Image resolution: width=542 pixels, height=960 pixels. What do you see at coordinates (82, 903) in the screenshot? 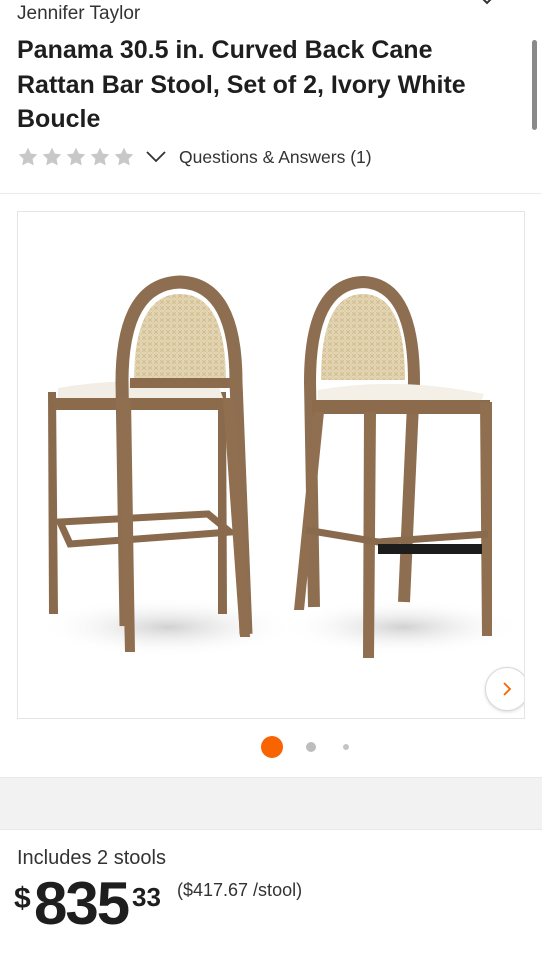
I see `price-whole: 835` at bounding box center [82, 903].